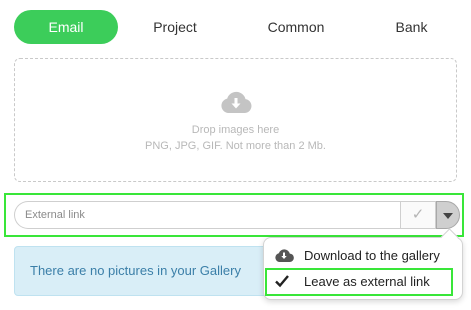 The width and height of the screenshot is (471, 310). I want to click on tab-bank: Bank, so click(411, 27).